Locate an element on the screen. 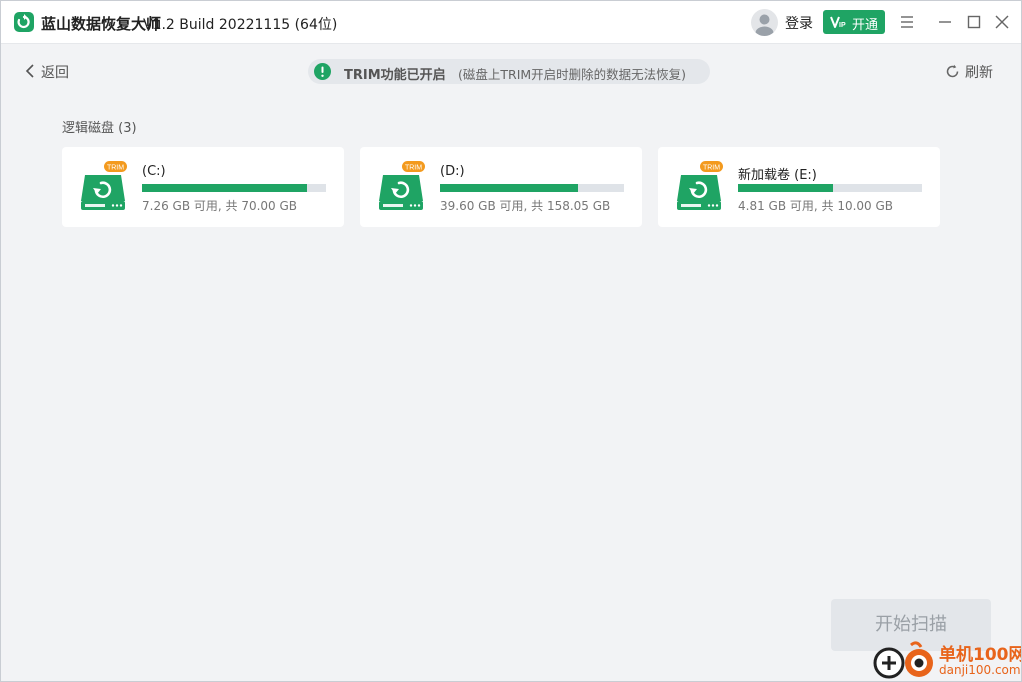  disk-card-c: TRIM (C:) 7.26 GB 可用, 共 70.00 GB is located at coordinates (203, 187).